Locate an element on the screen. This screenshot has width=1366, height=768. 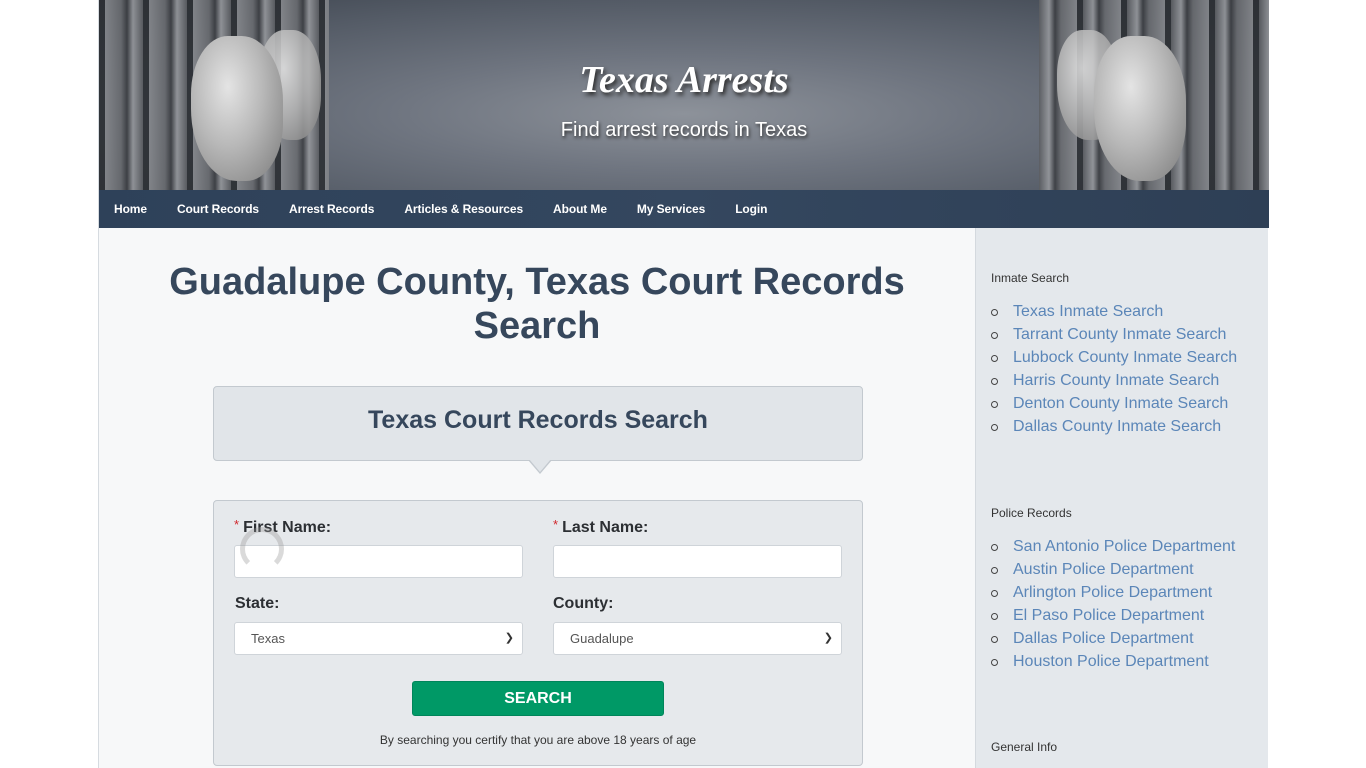
list-item: Texas Inmate Search is located at coordinates (1114, 311).